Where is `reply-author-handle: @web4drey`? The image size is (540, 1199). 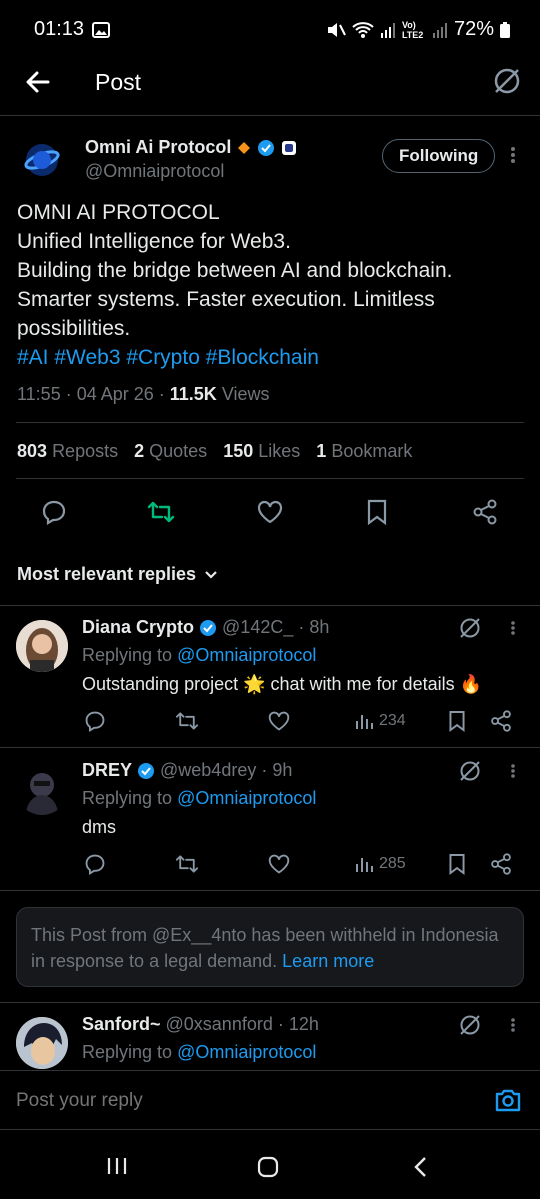
reply-author-handle: @web4drey is located at coordinates (208, 770).